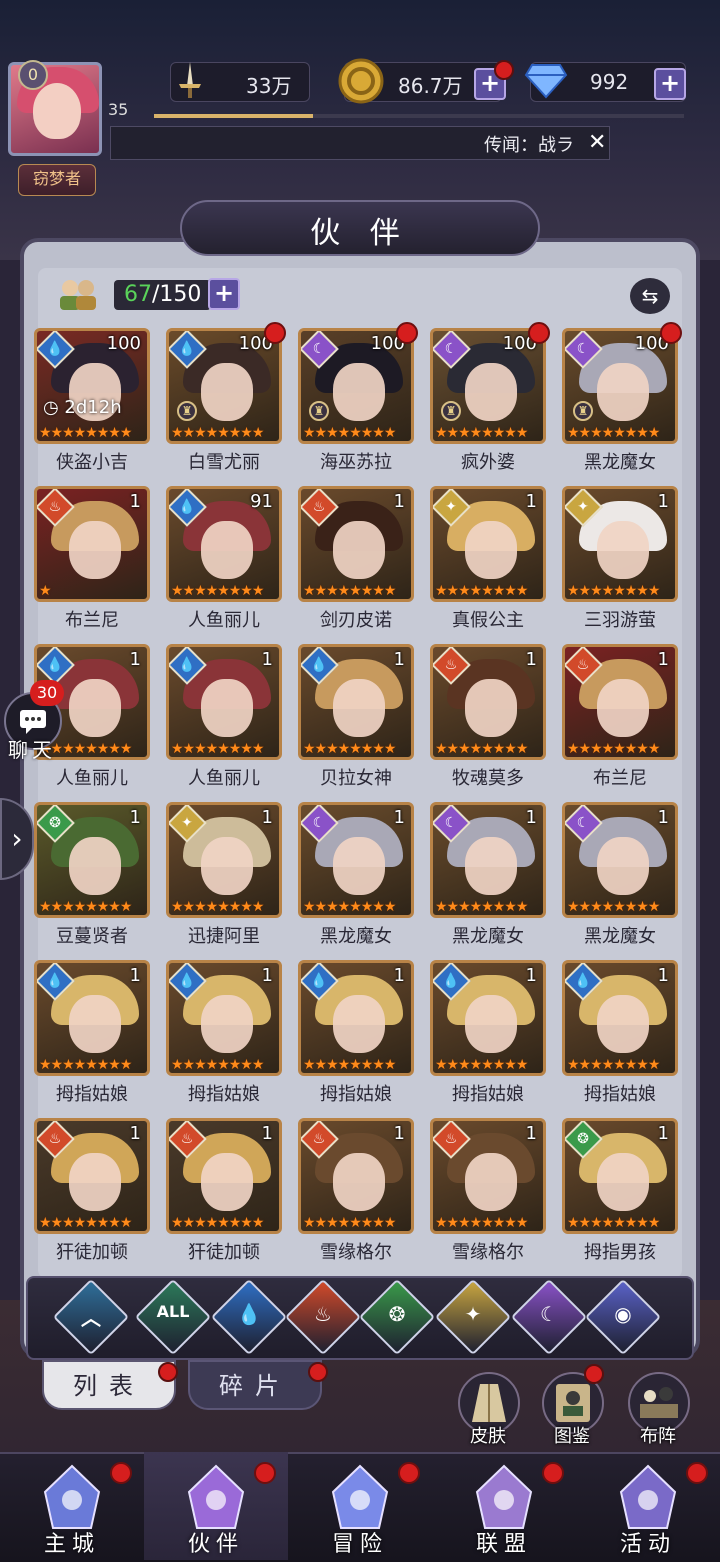 This screenshot has width=720, height=1562. What do you see at coordinates (572, 1436) in the screenshot?
I see `codex-label: 图鉴` at bounding box center [572, 1436].